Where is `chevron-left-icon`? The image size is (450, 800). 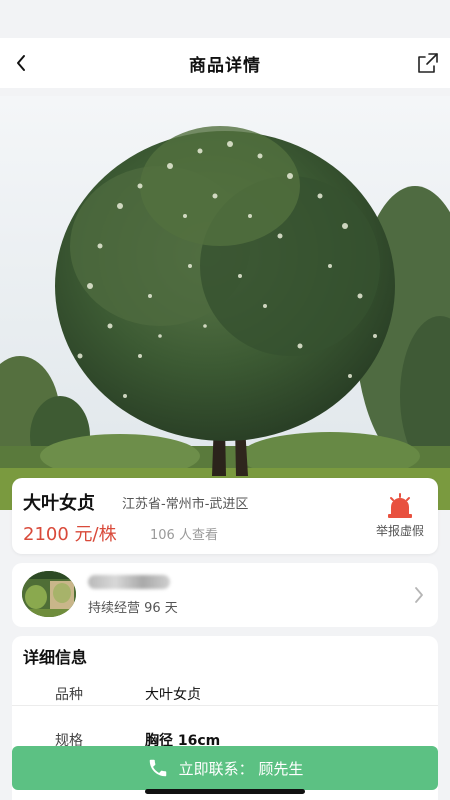 chevron-left-icon is located at coordinates (21, 63).